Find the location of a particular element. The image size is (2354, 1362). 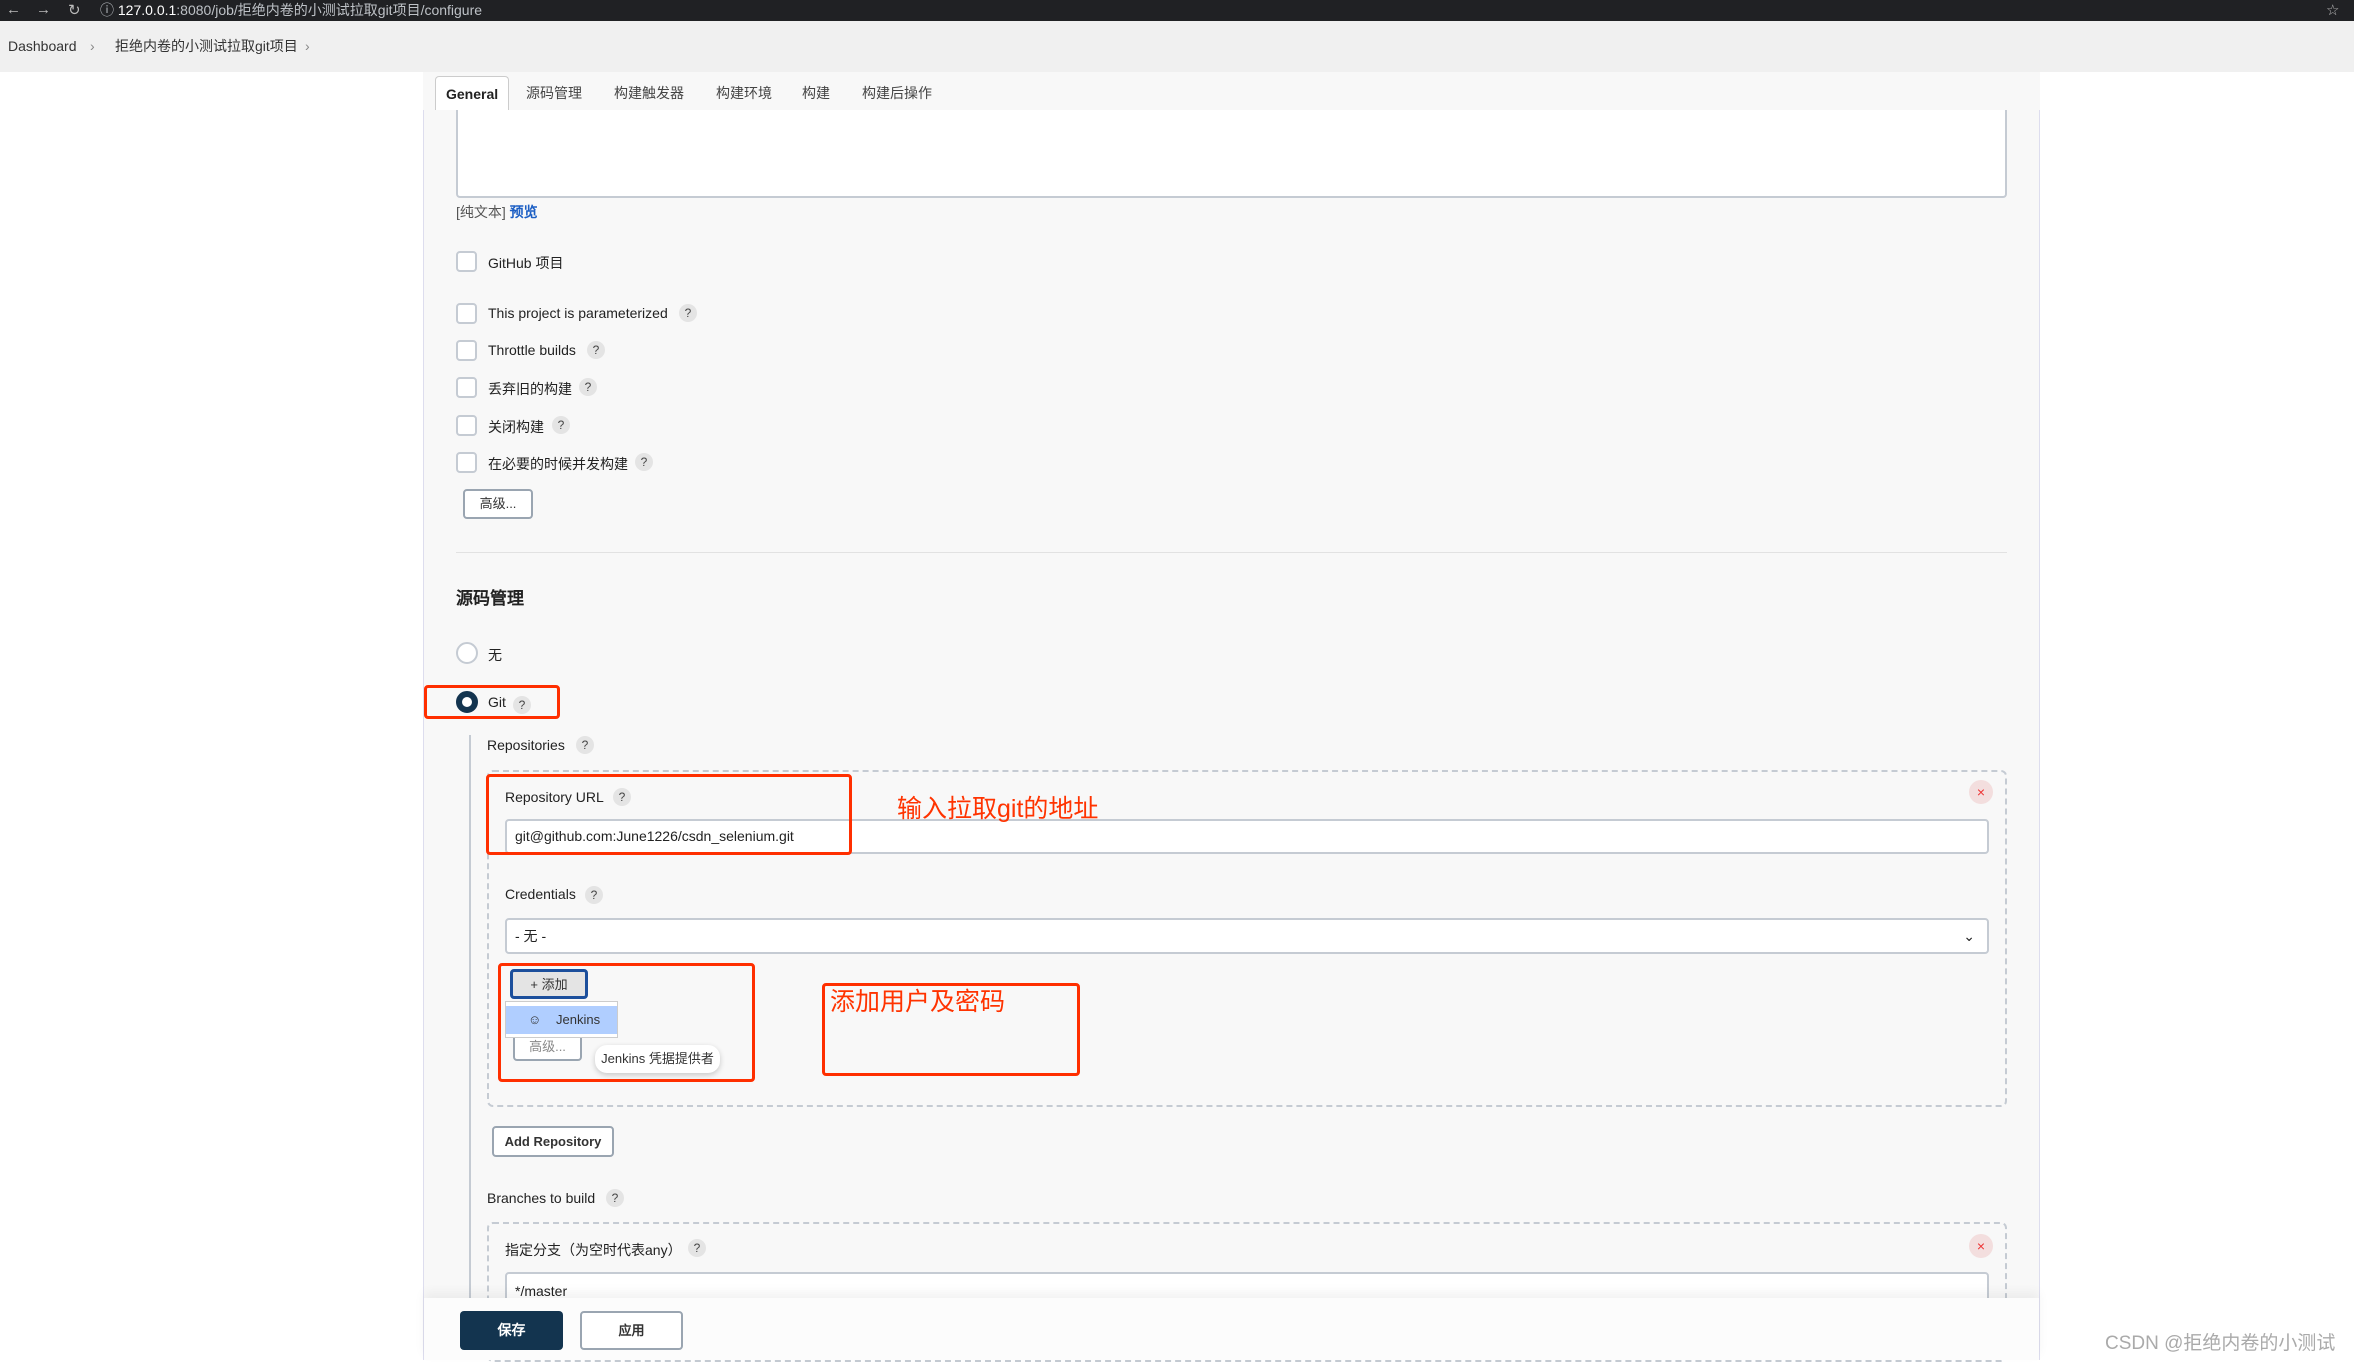

credentials-value: - 无 - is located at coordinates (531, 936).